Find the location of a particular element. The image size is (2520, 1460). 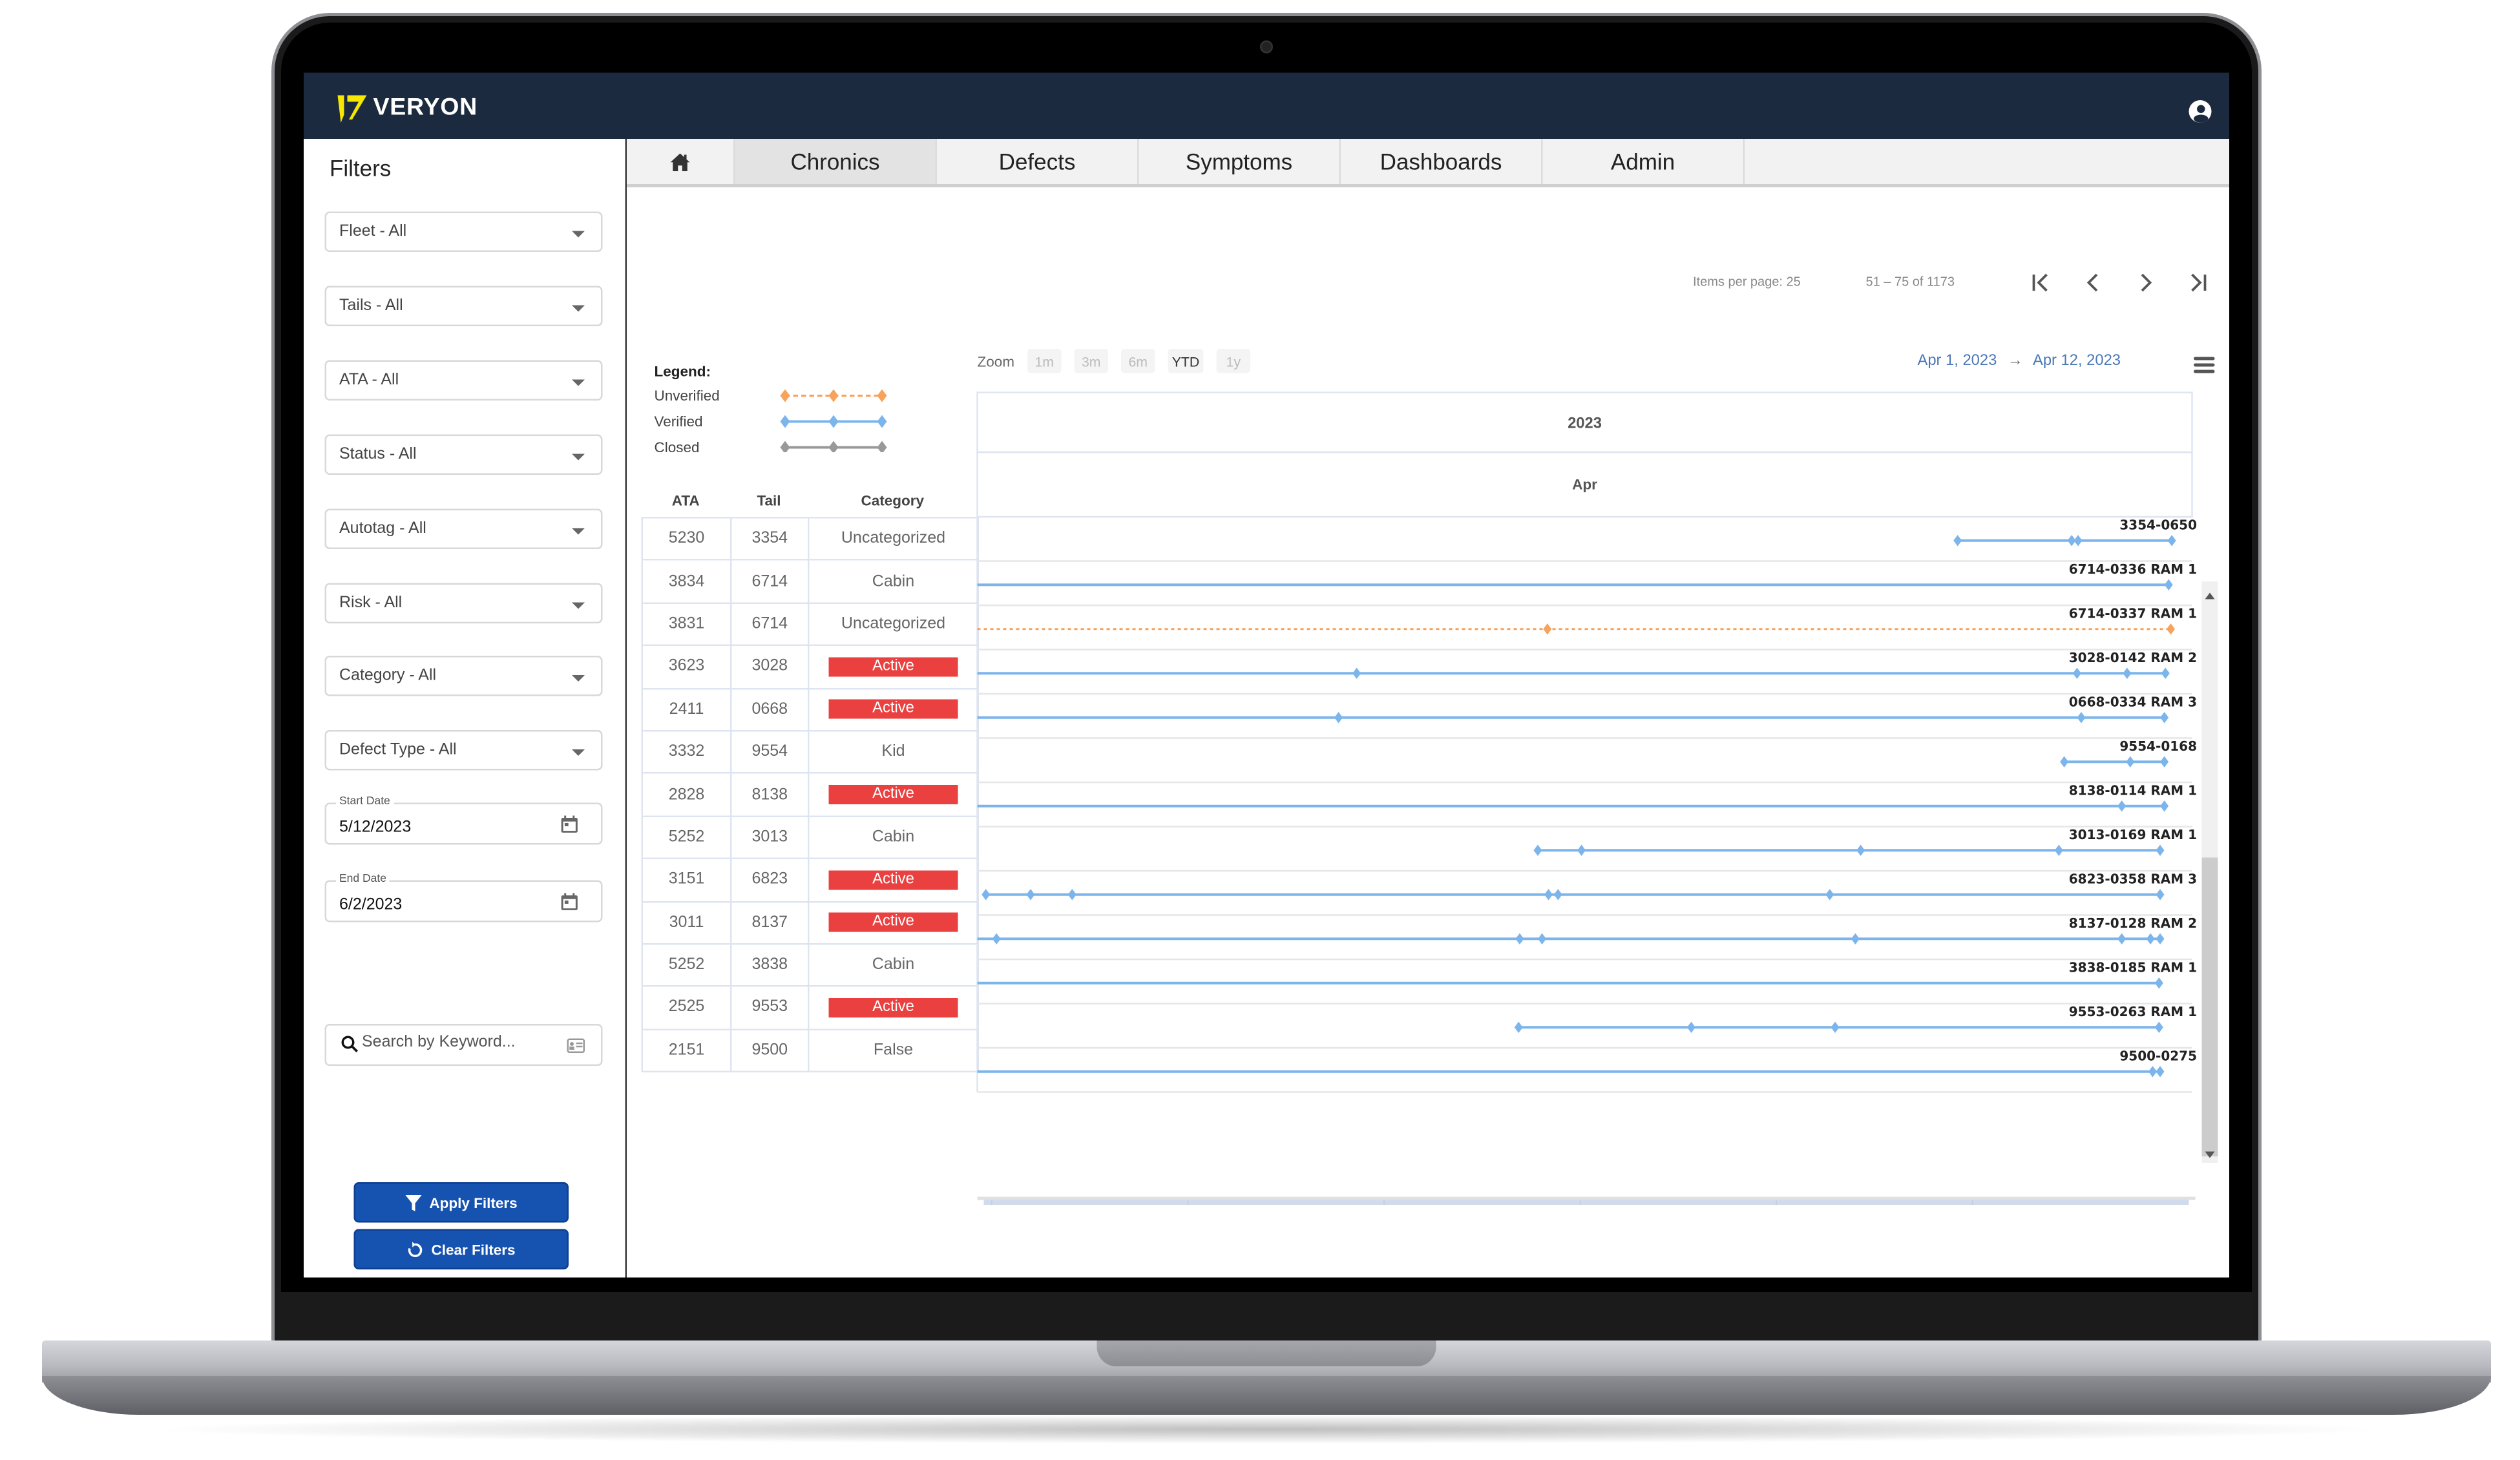

fleet-select: Fleet - All is located at coordinates (463, 231).